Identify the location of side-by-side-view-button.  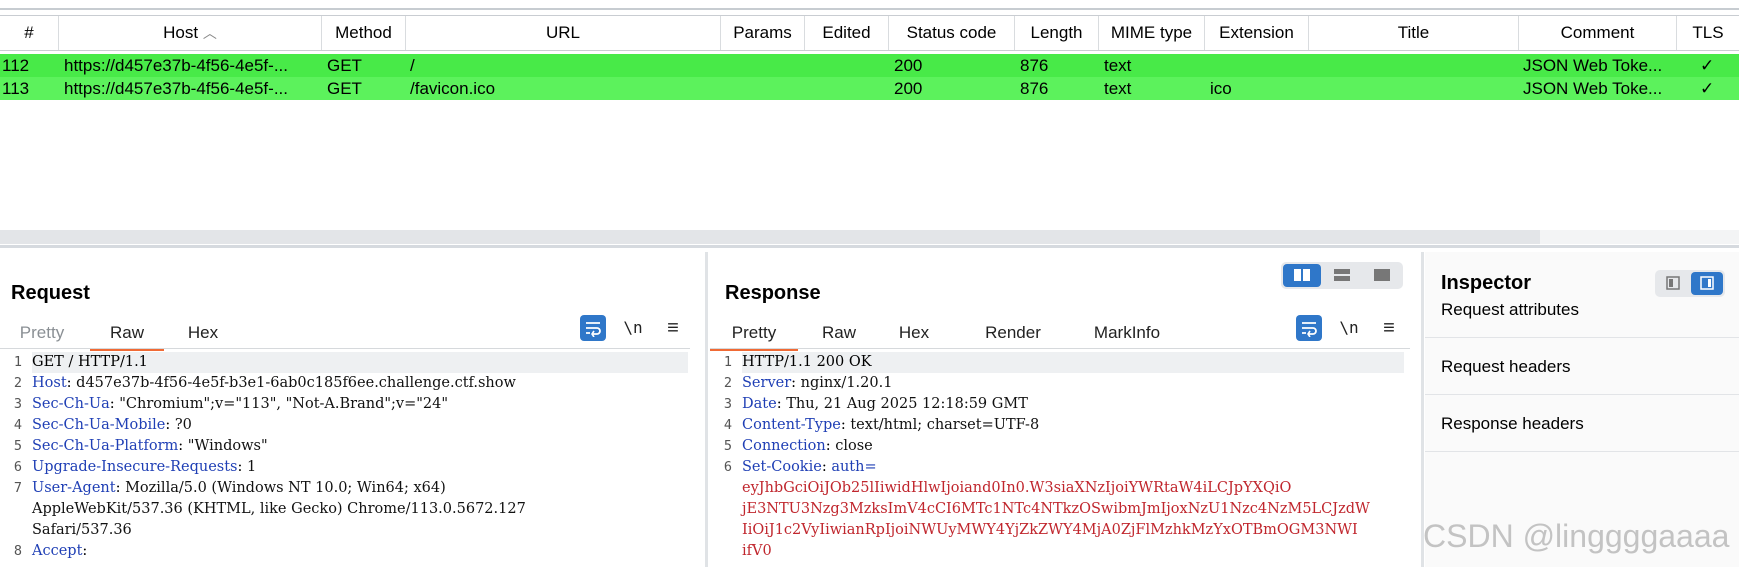
(1302, 275).